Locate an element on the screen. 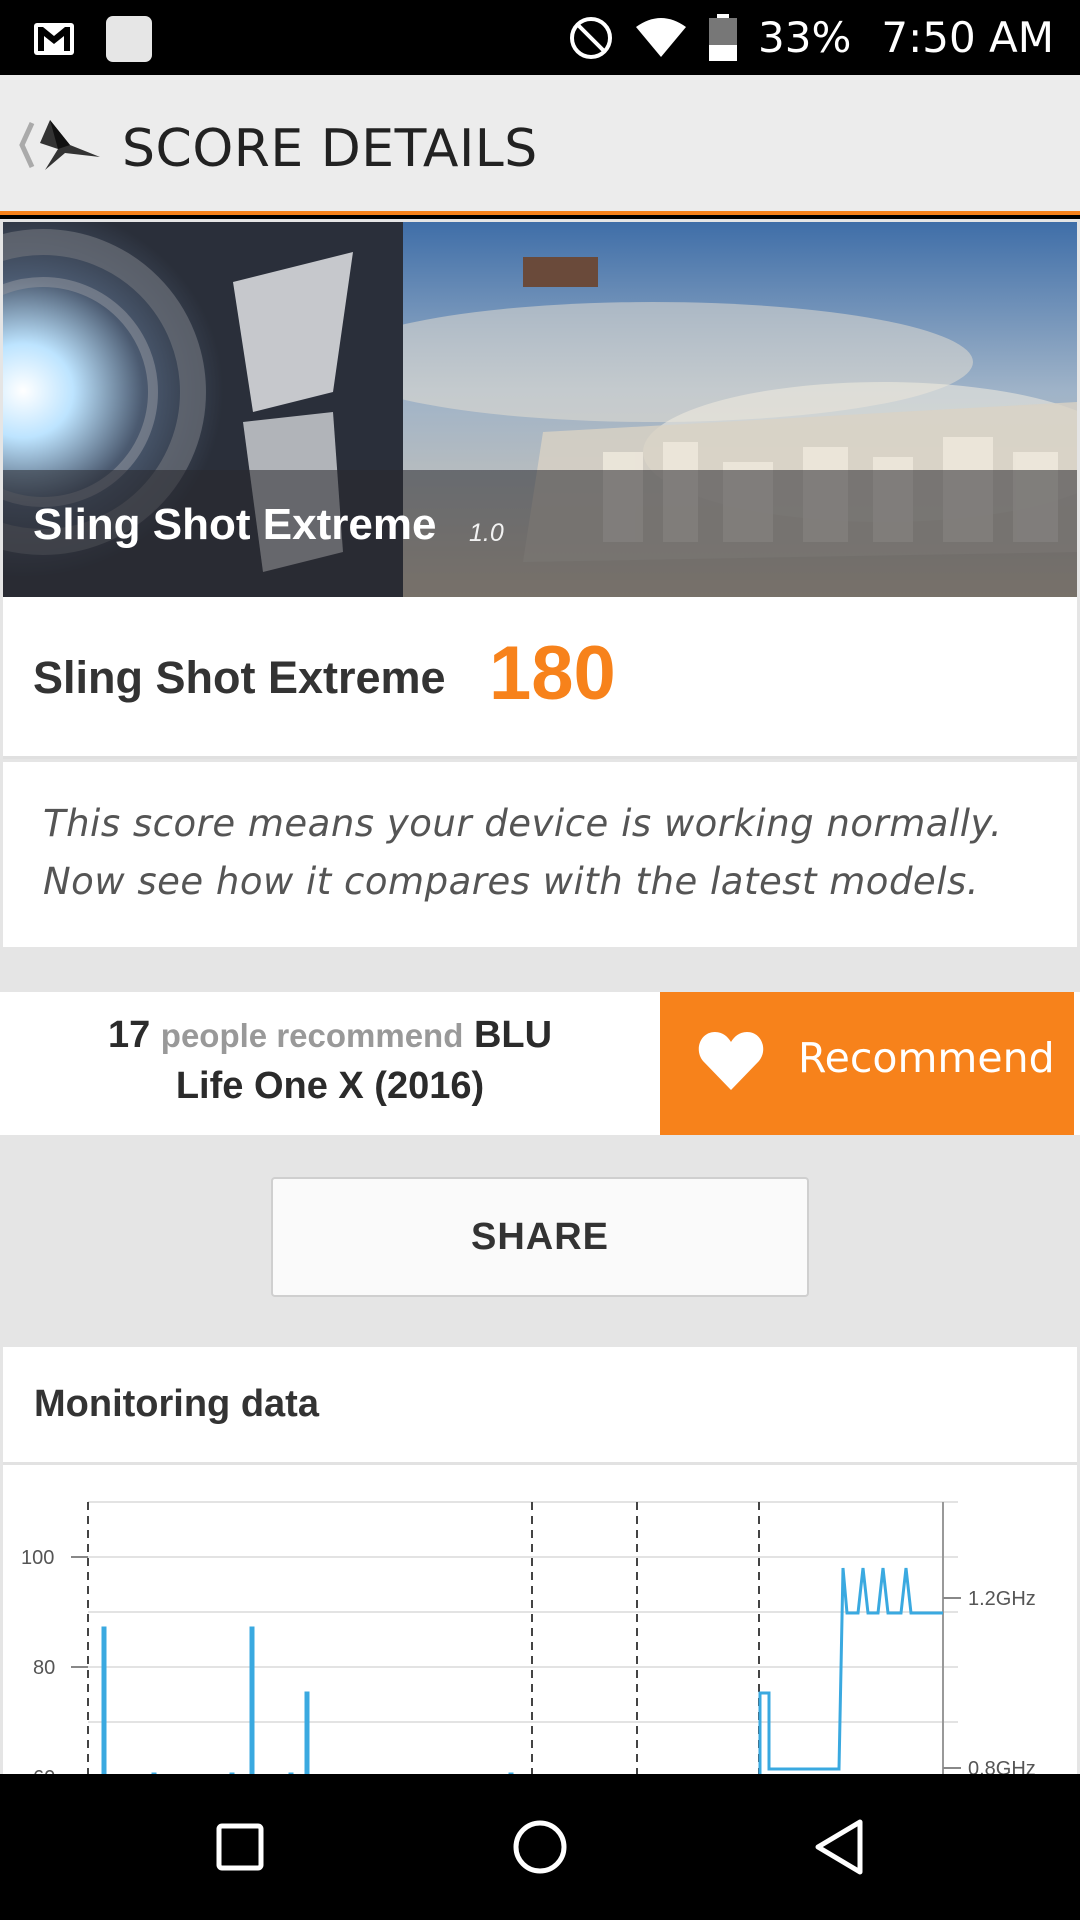 Image resolution: width=1080 pixels, height=1920 pixels. back-nav-icon is located at coordinates (840, 1847).